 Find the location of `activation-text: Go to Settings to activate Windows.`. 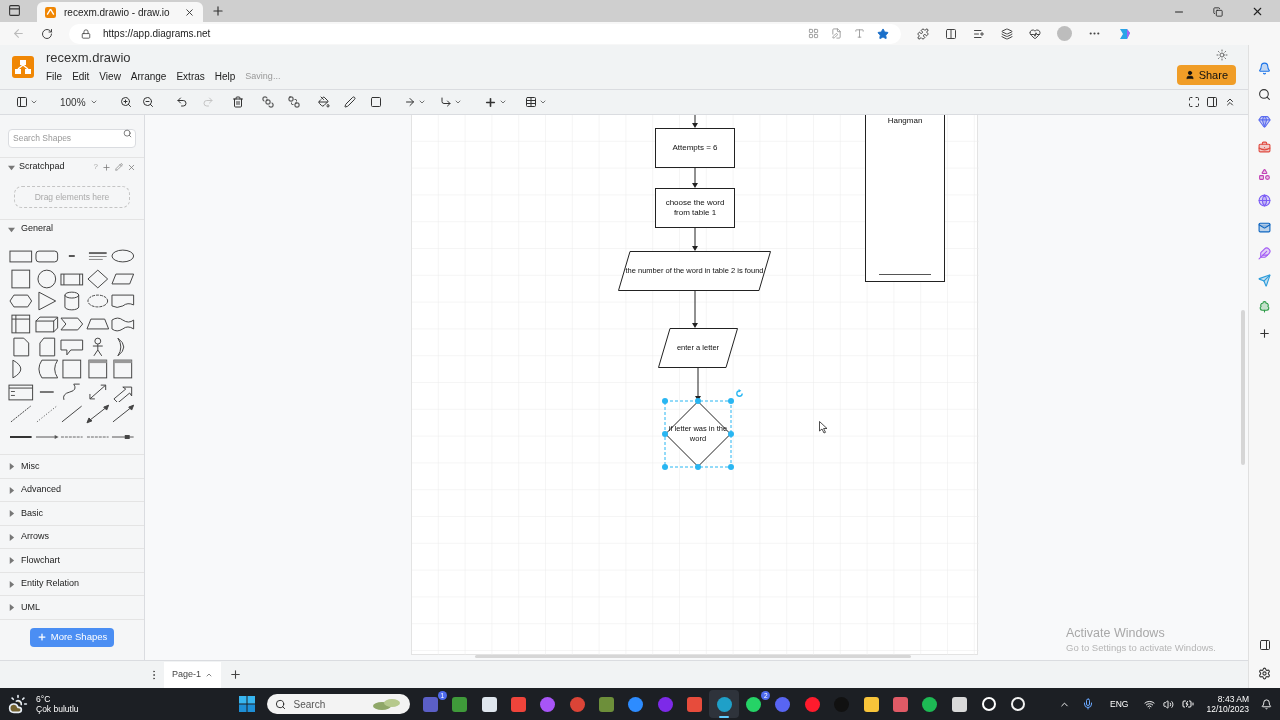

activation-text: Go to Settings to activate Windows. is located at coordinates (1141, 648).